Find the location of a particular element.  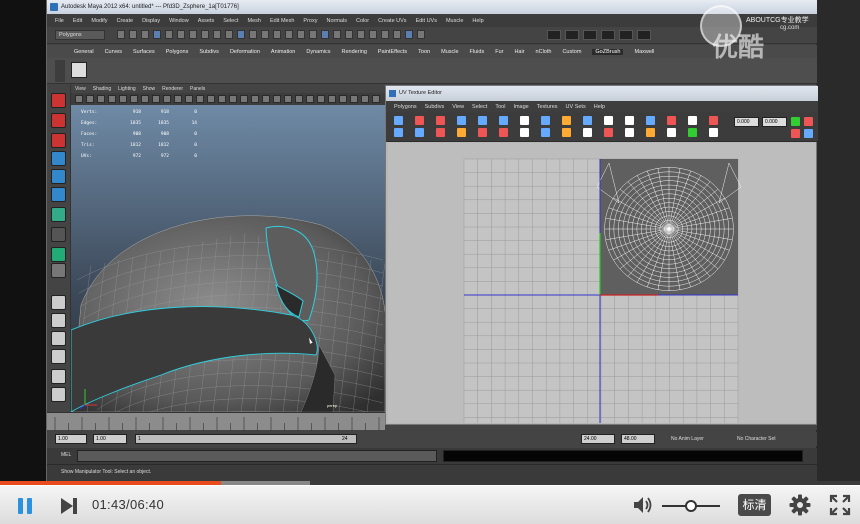

playback-end-field: 24.00 is located at coordinates (598, 439).